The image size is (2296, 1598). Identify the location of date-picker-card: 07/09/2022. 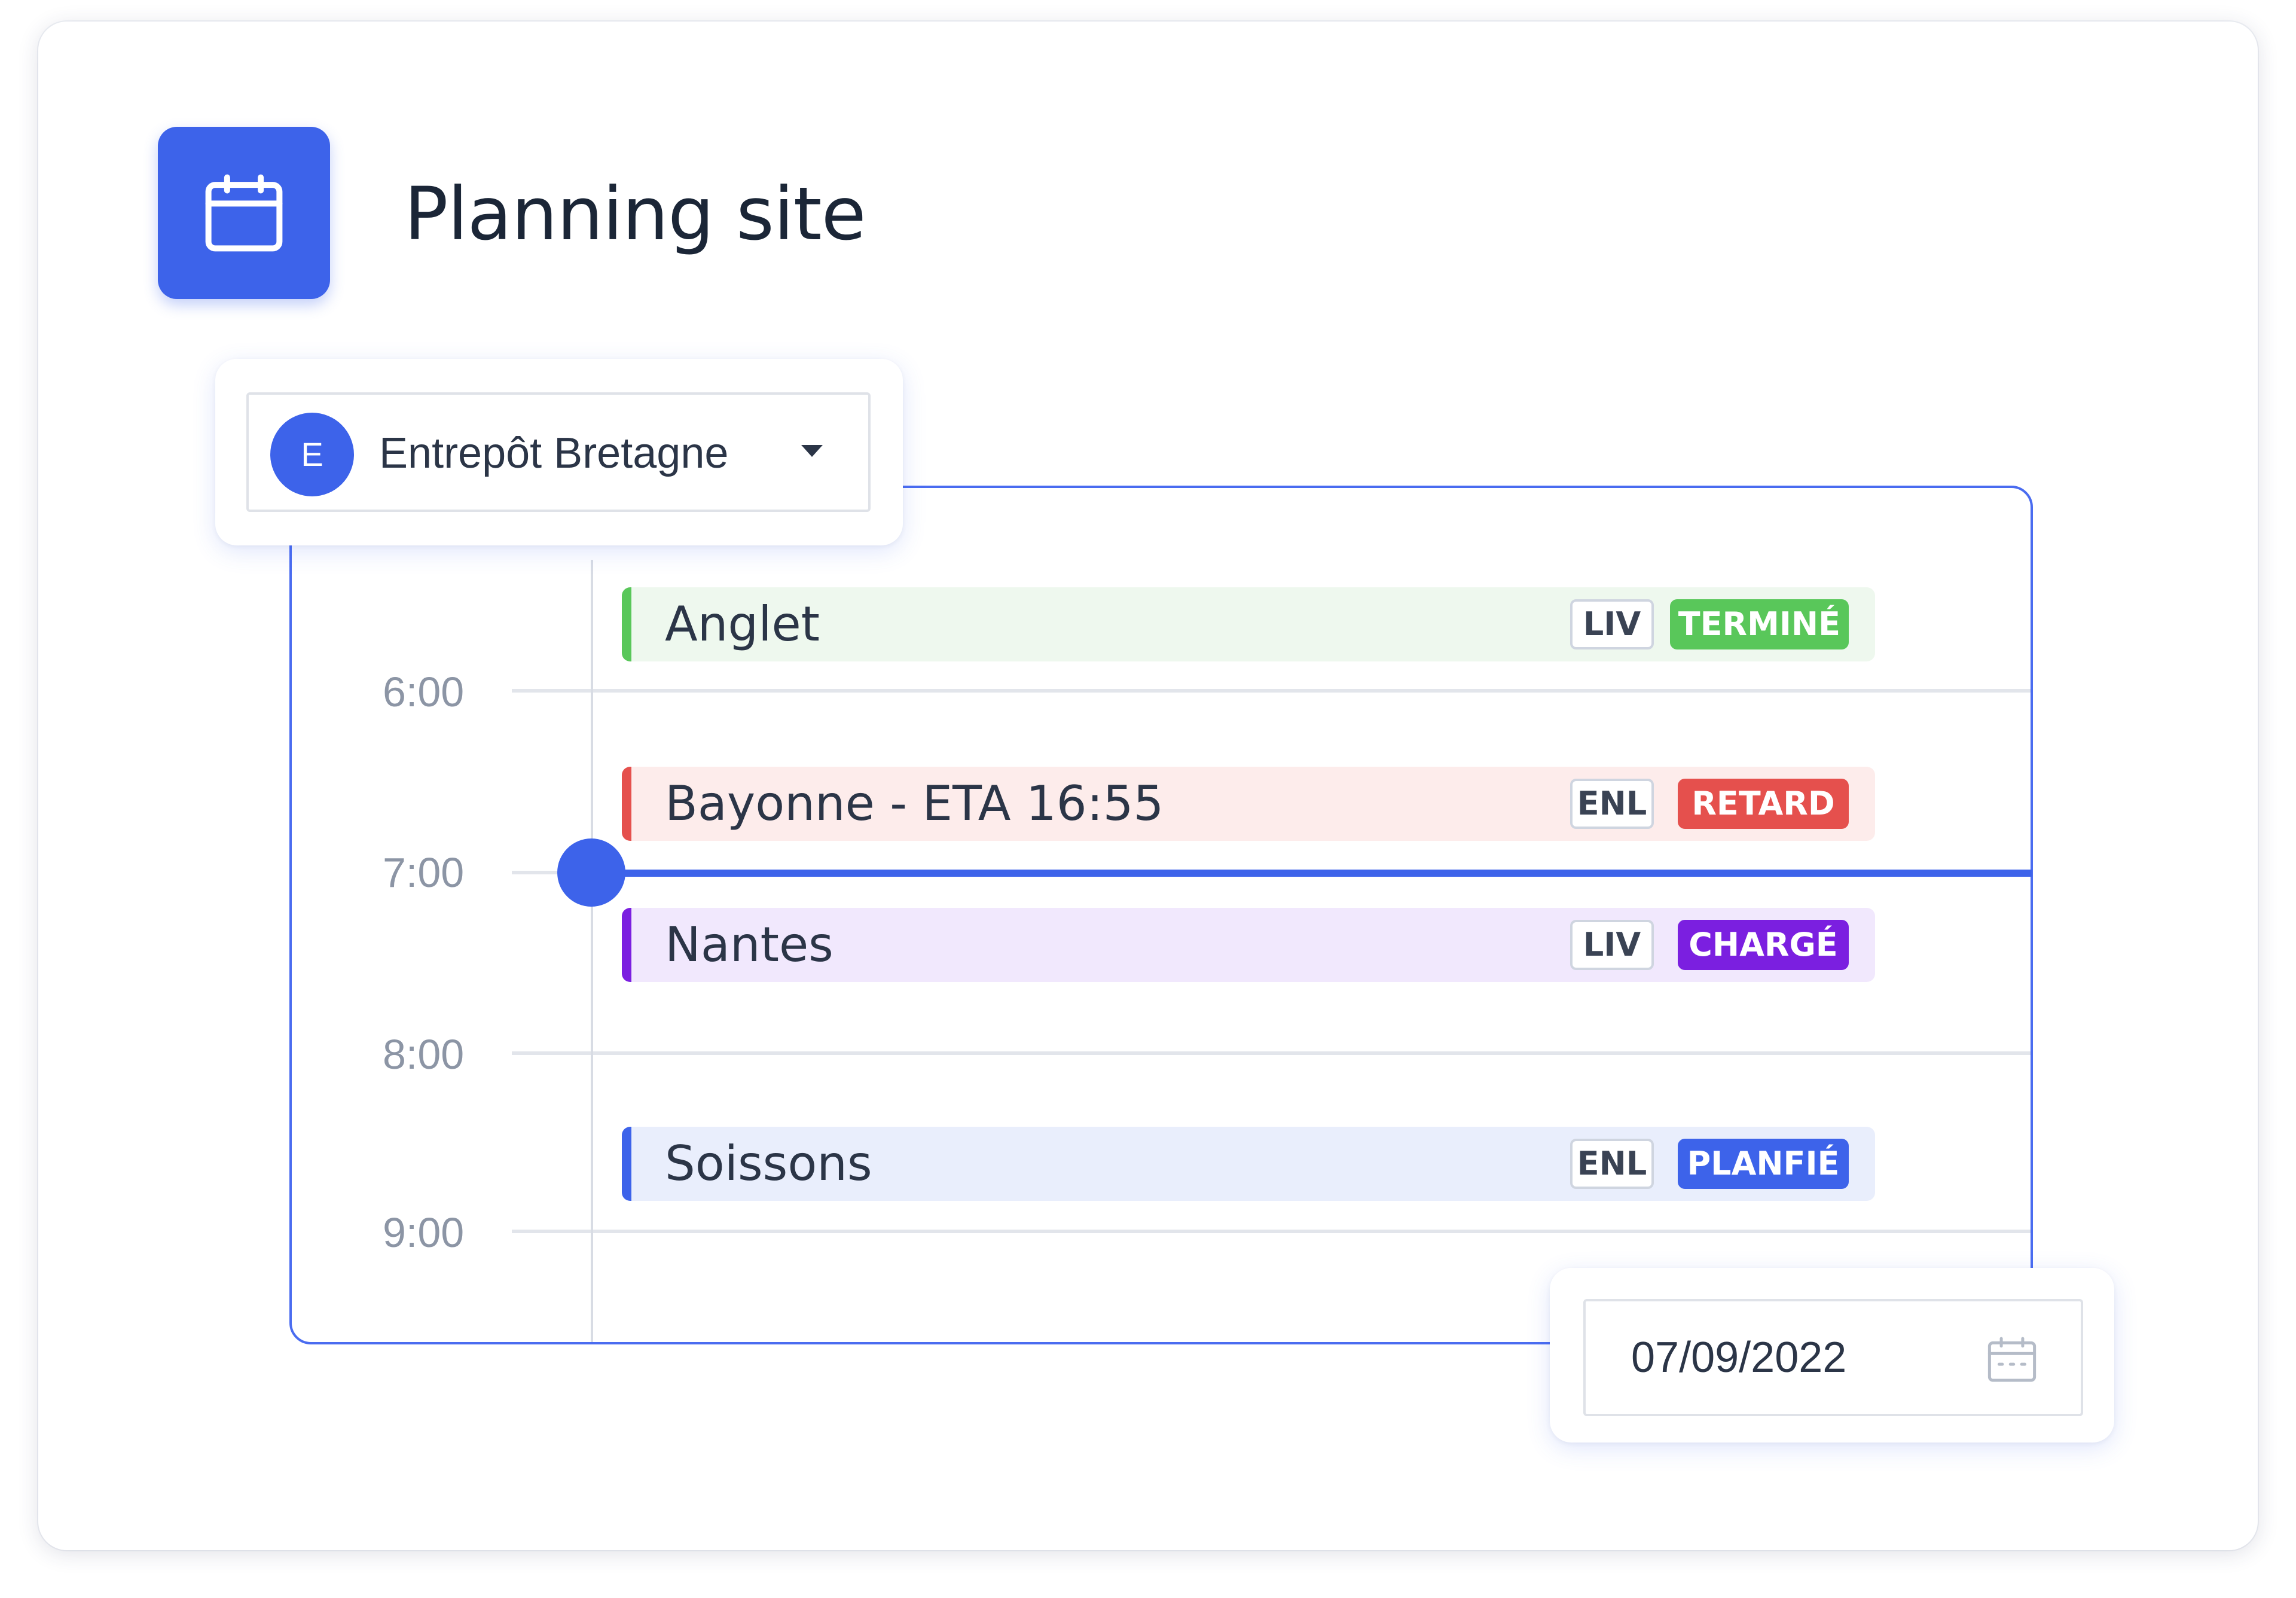
(1832, 1355).